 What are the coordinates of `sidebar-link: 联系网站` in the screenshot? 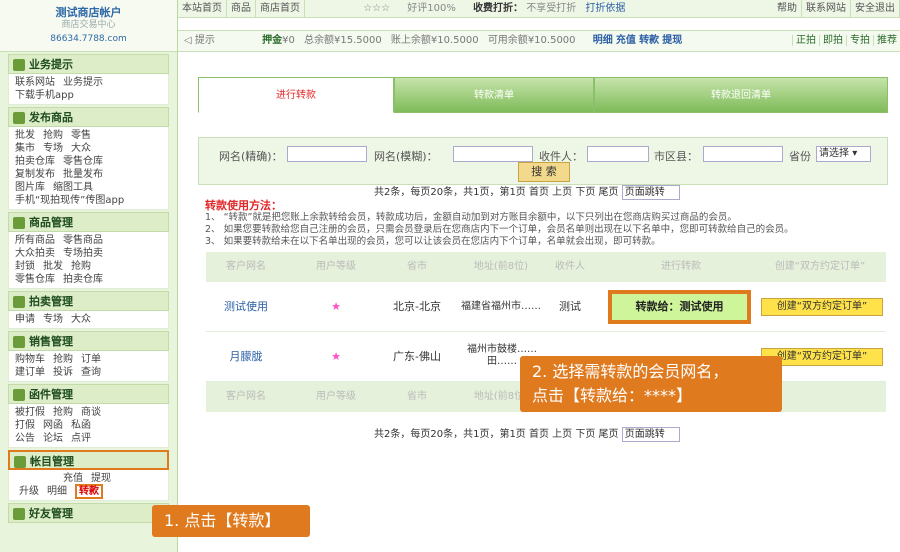 It's located at (35, 82).